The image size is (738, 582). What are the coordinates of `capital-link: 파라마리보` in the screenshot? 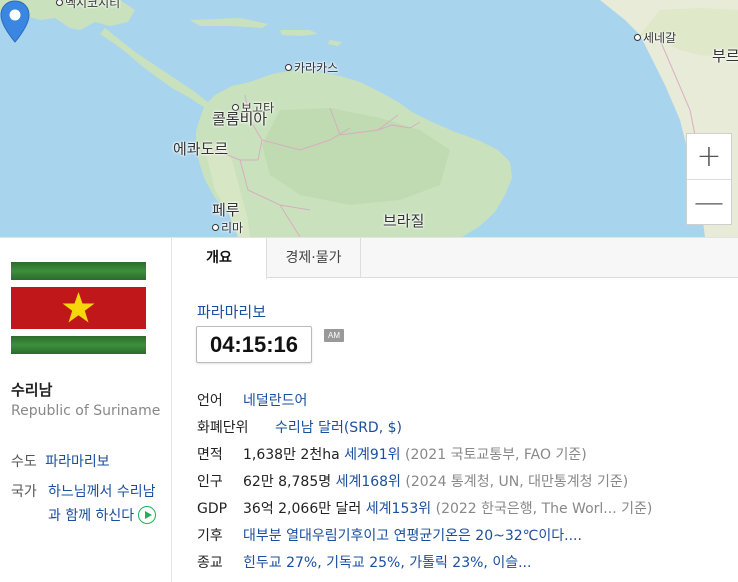 It's located at (77, 462).